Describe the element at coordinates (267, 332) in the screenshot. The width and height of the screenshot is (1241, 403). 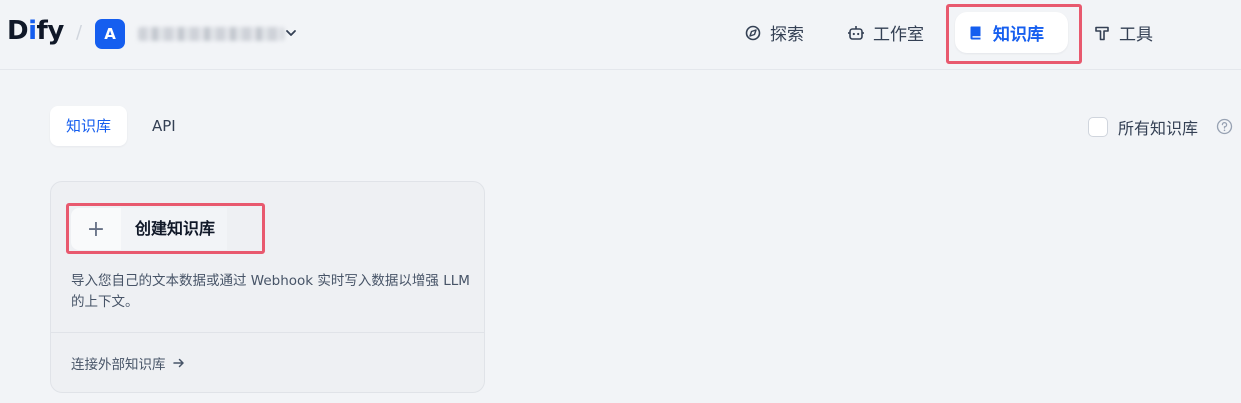
I see `card-divider` at that location.